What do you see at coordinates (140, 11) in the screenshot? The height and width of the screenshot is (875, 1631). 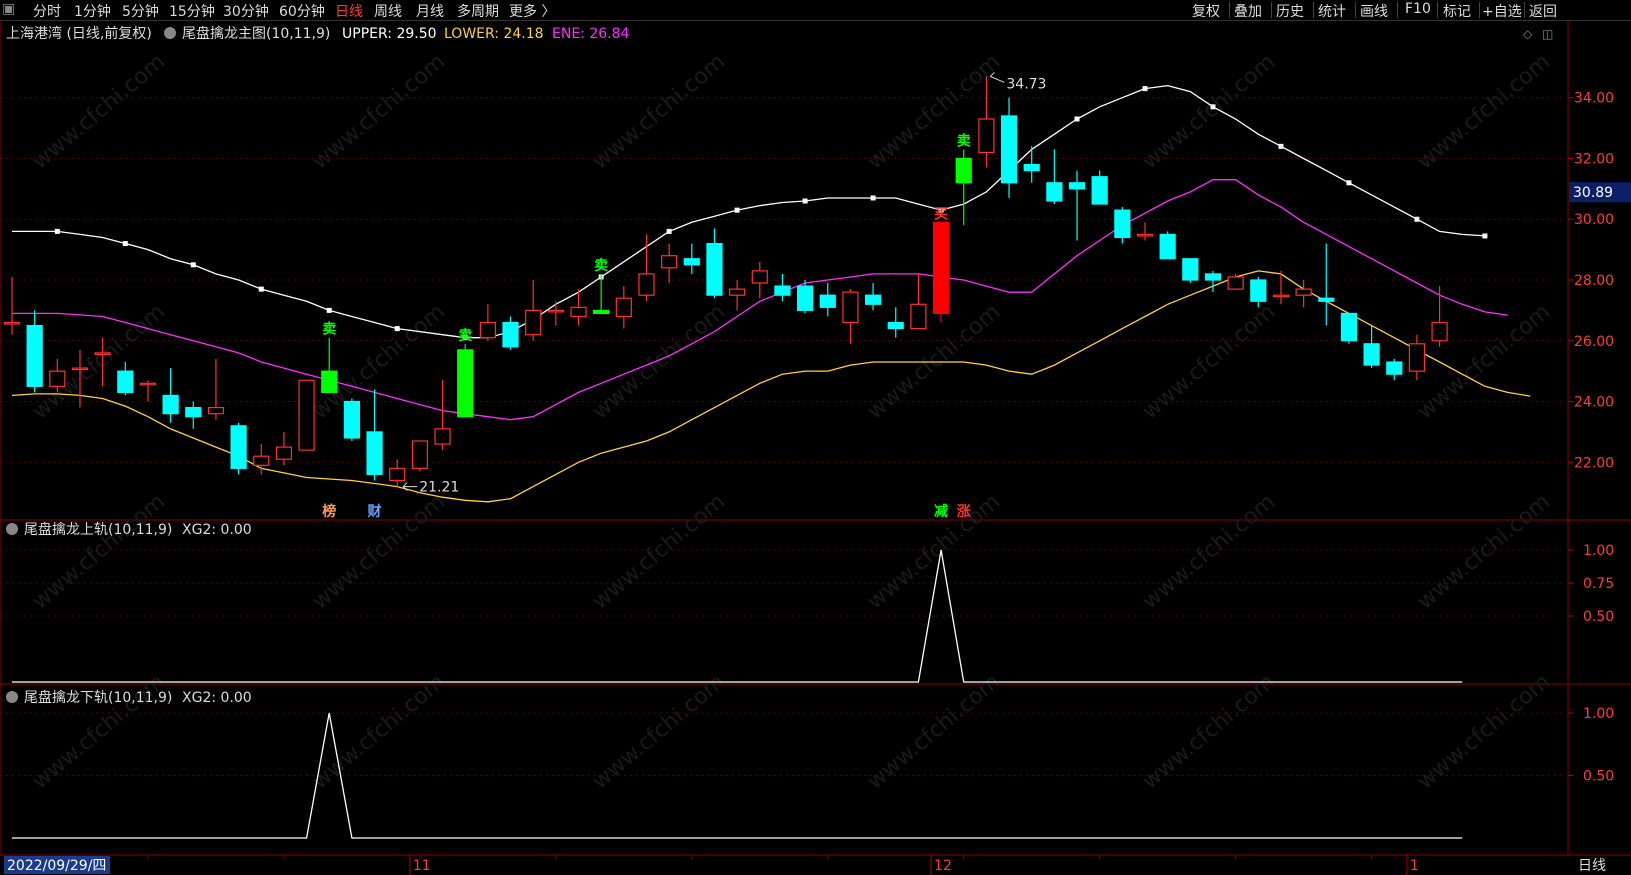 I see `tab-5min: 5分钟` at bounding box center [140, 11].